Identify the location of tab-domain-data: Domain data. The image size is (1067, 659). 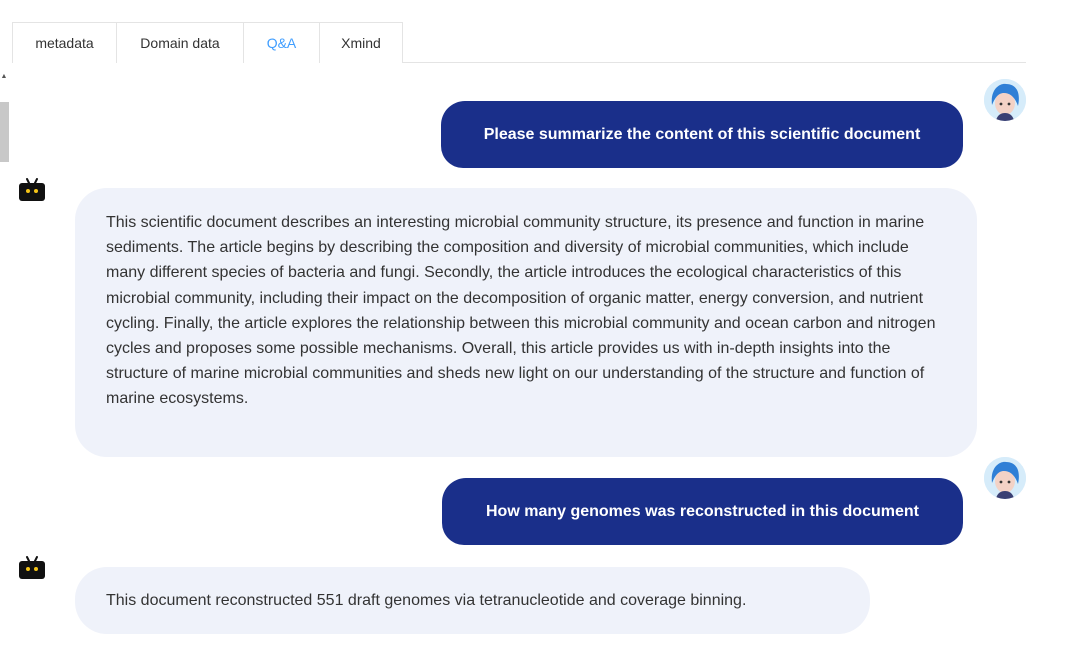
(179, 42).